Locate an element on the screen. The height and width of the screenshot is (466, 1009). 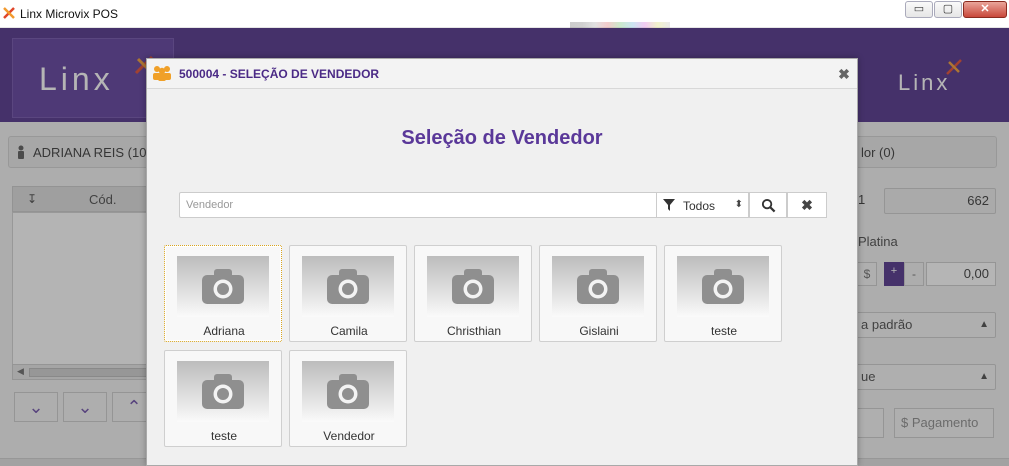
seller-name: Christhian is located at coordinates (474, 331).